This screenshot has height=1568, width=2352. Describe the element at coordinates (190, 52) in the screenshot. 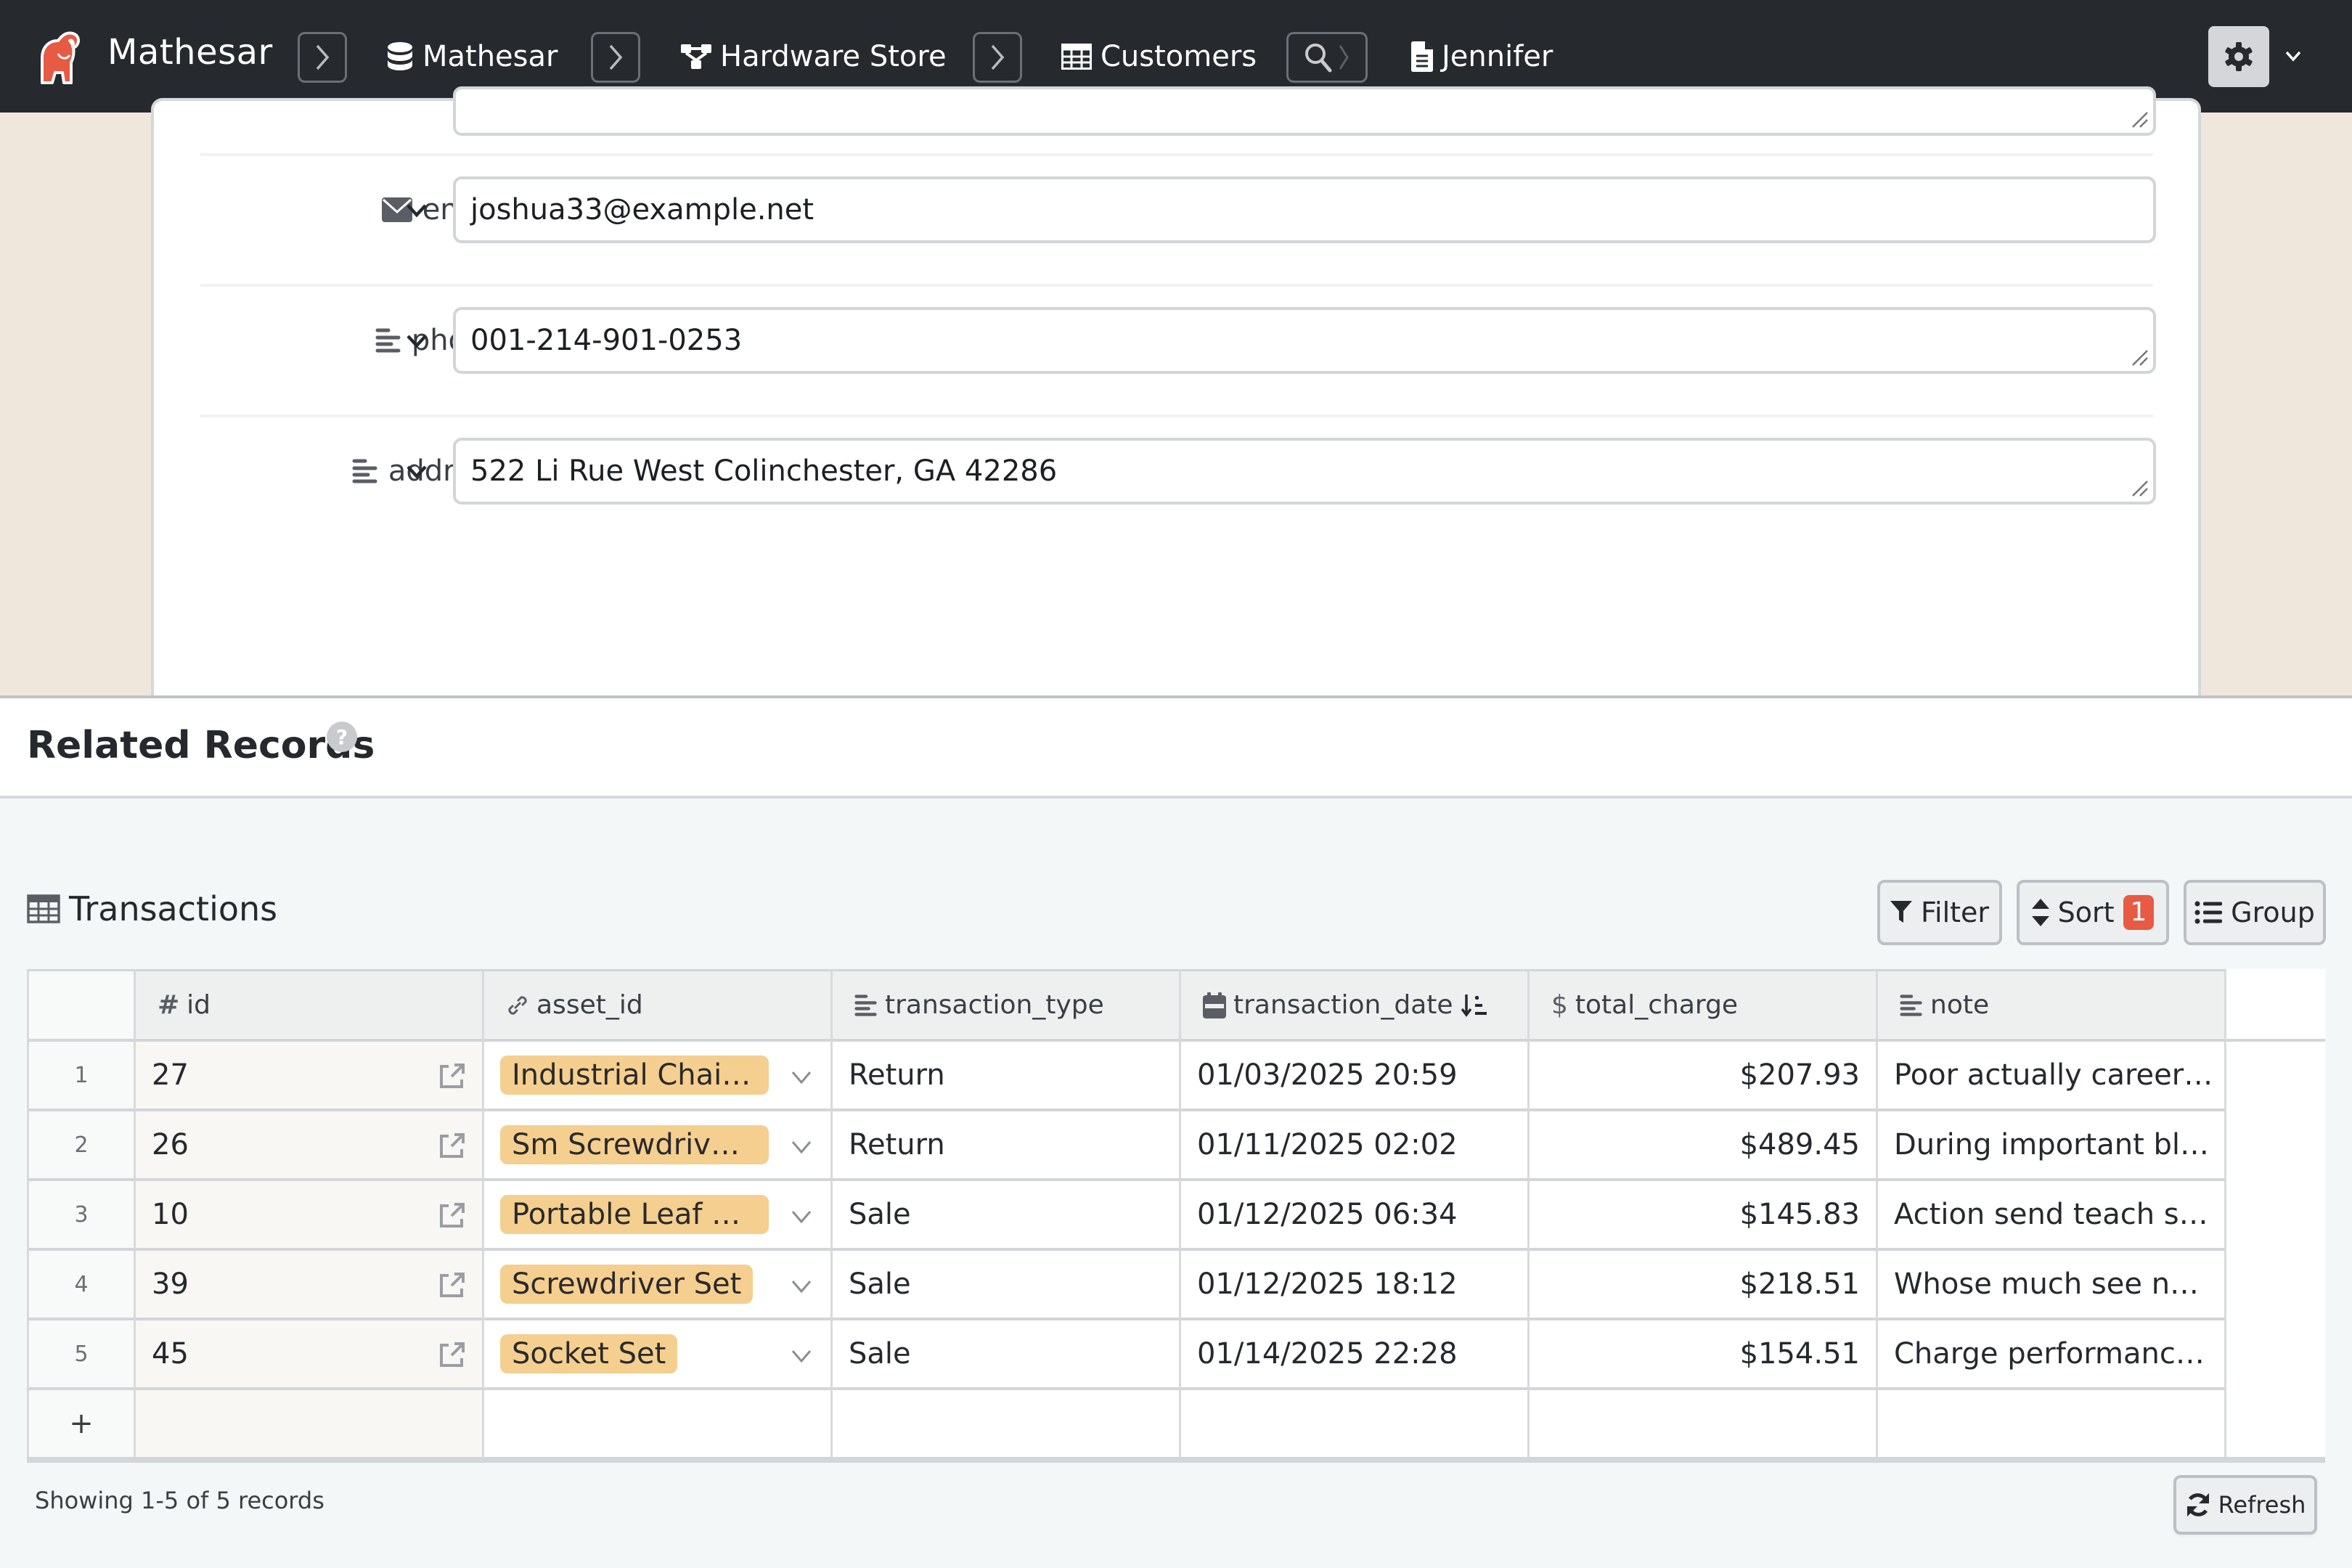

I see `app-name: Mathesar` at that location.